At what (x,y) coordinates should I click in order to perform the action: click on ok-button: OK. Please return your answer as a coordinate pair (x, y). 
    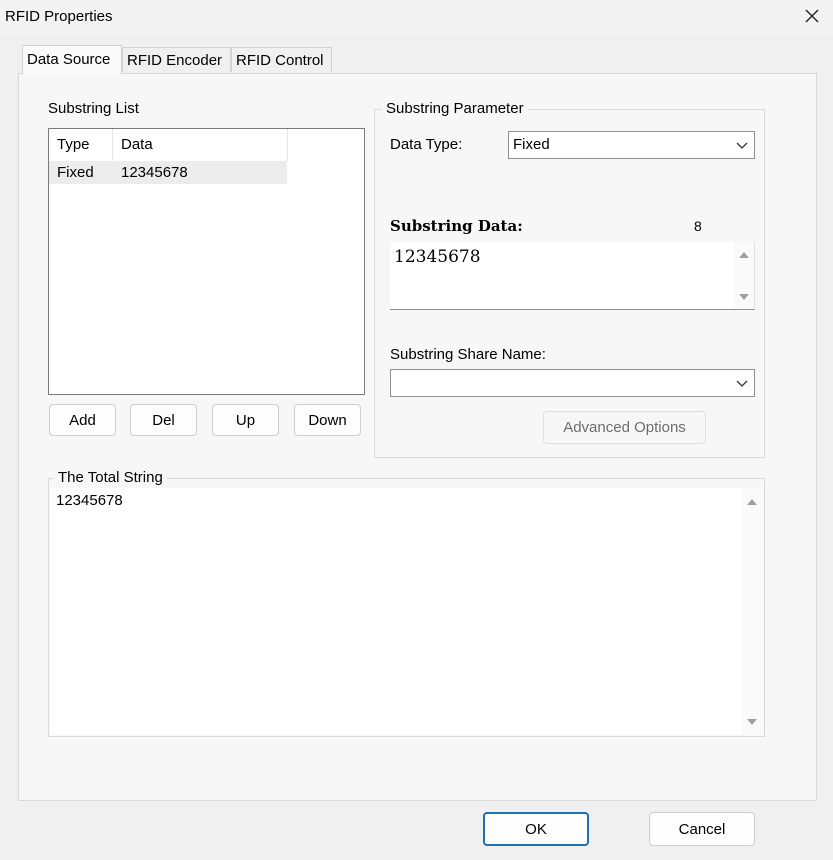
    Looking at the image, I should click on (536, 829).